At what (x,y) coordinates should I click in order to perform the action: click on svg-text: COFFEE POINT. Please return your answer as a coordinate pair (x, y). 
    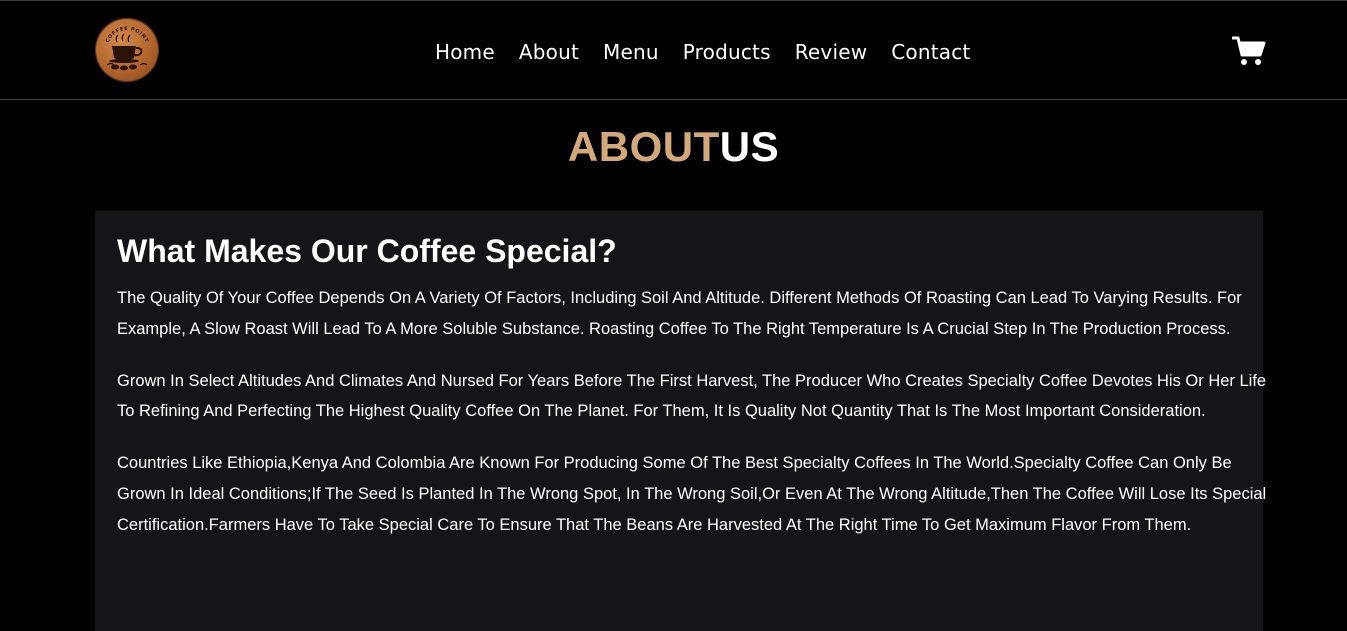
    Looking at the image, I should click on (127, 35).